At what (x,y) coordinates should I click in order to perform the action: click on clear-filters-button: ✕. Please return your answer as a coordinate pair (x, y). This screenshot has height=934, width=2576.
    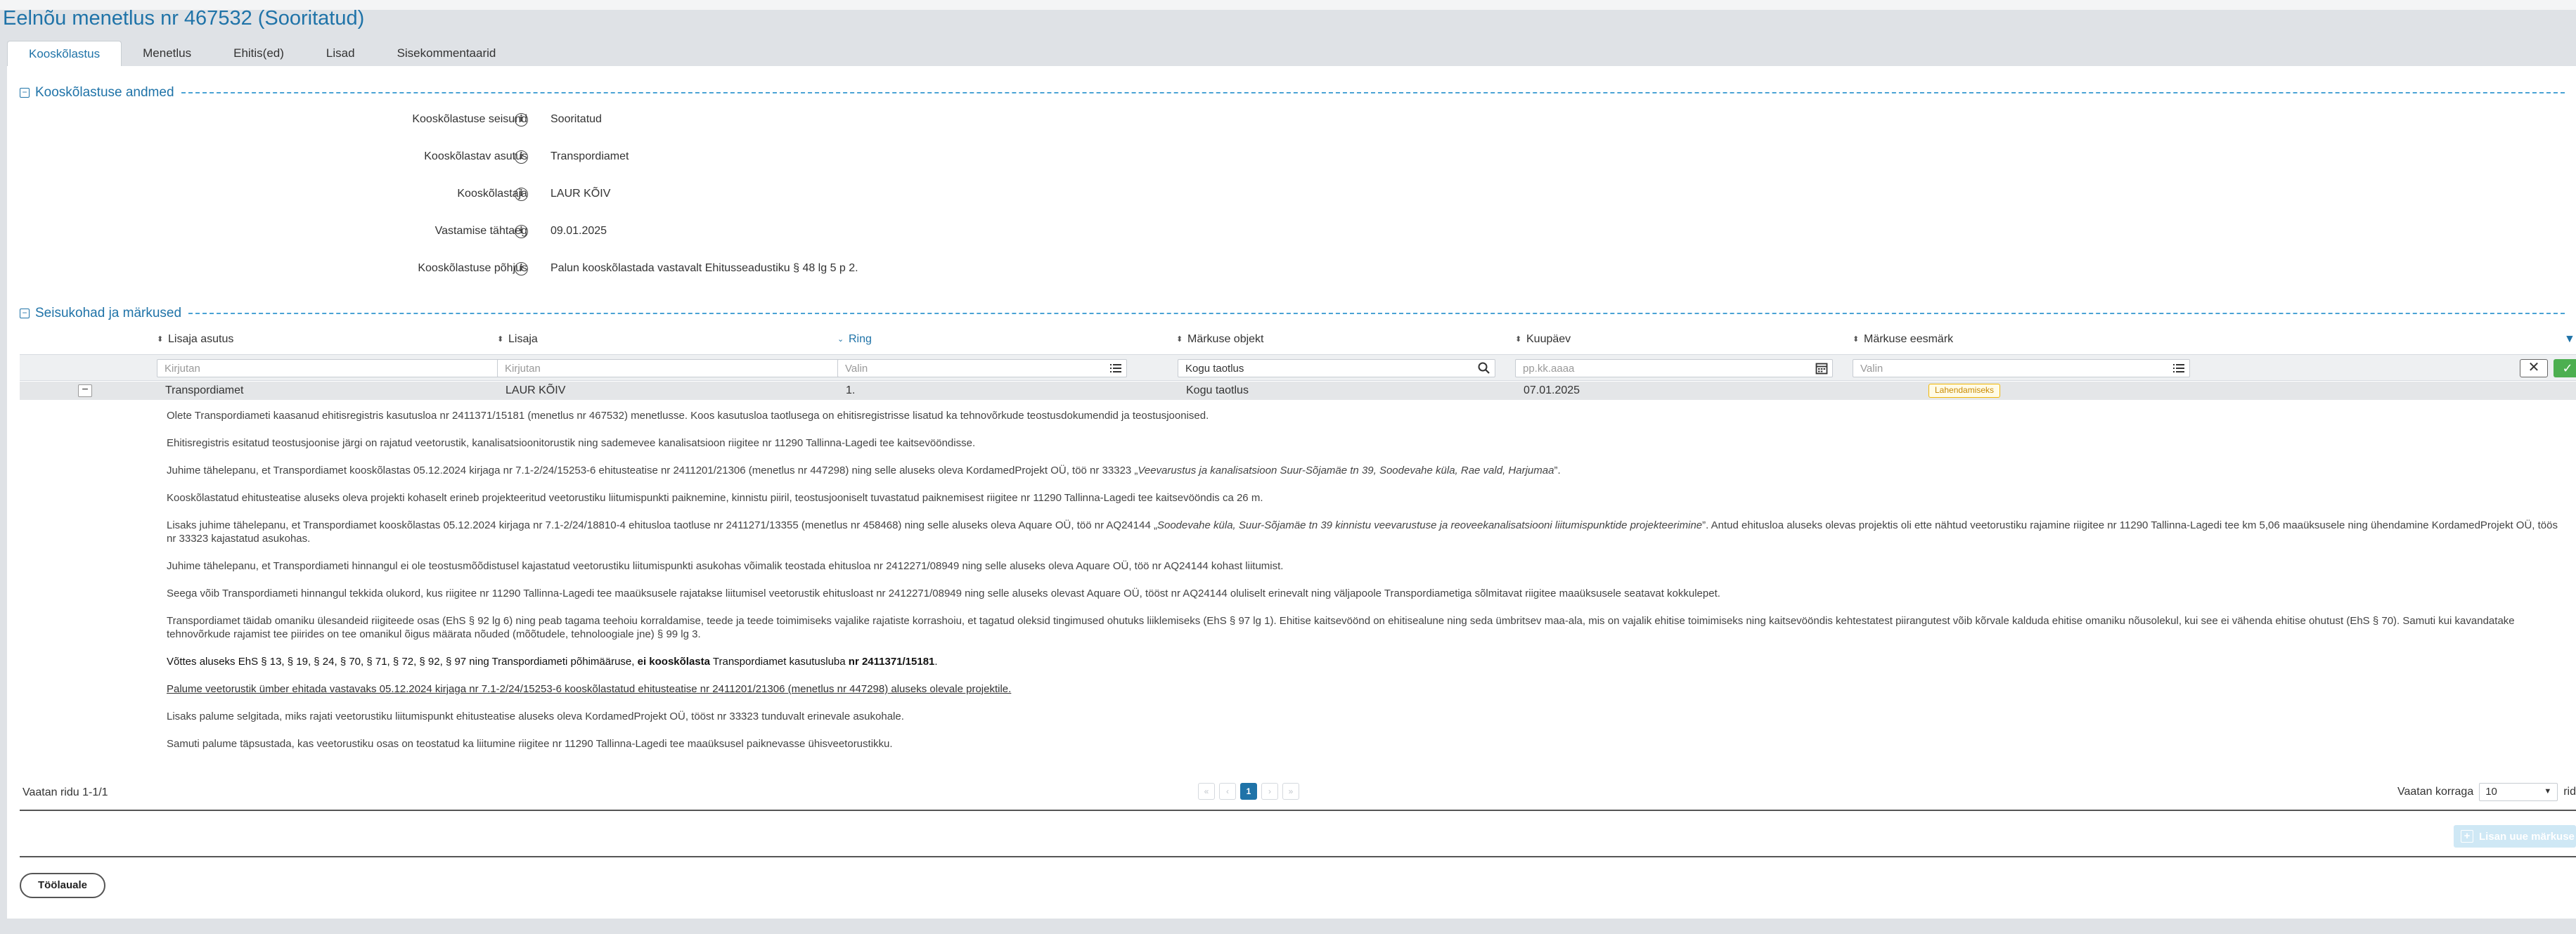
    Looking at the image, I should click on (2534, 368).